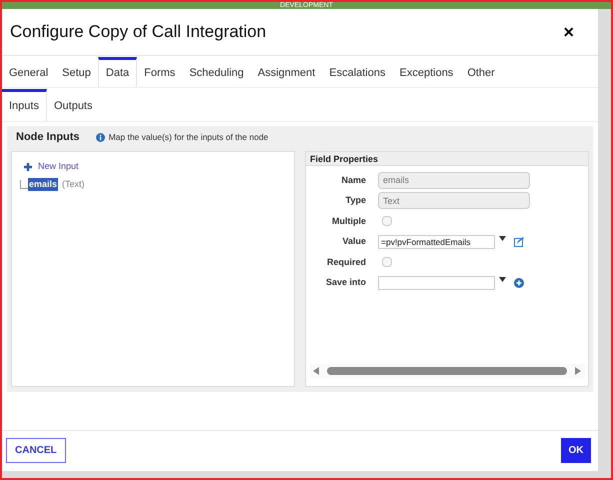  What do you see at coordinates (188, 137) in the screenshot?
I see `hint-text: Map the value(s) for the inputs of the node` at bounding box center [188, 137].